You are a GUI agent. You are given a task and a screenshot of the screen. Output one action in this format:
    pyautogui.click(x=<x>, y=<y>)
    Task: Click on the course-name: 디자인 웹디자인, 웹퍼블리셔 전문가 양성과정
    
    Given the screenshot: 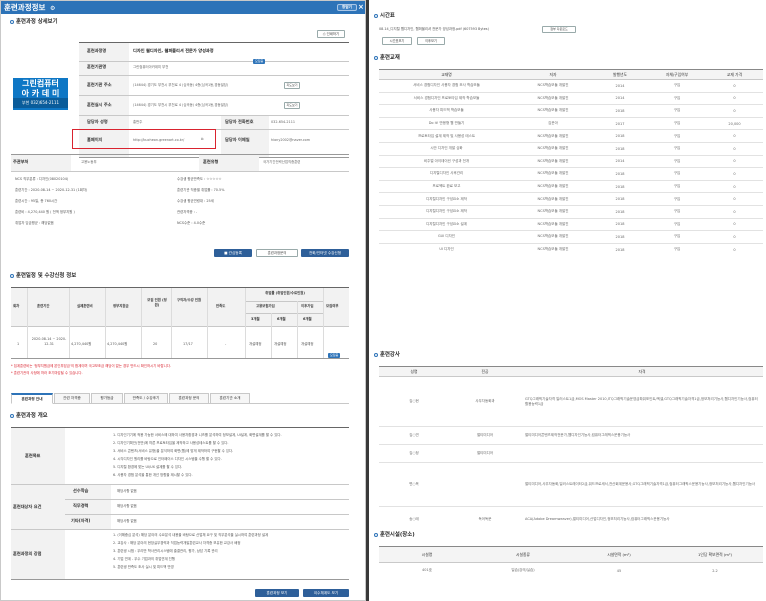 What is the action you would take?
    pyautogui.click(x=173, y=50)
    